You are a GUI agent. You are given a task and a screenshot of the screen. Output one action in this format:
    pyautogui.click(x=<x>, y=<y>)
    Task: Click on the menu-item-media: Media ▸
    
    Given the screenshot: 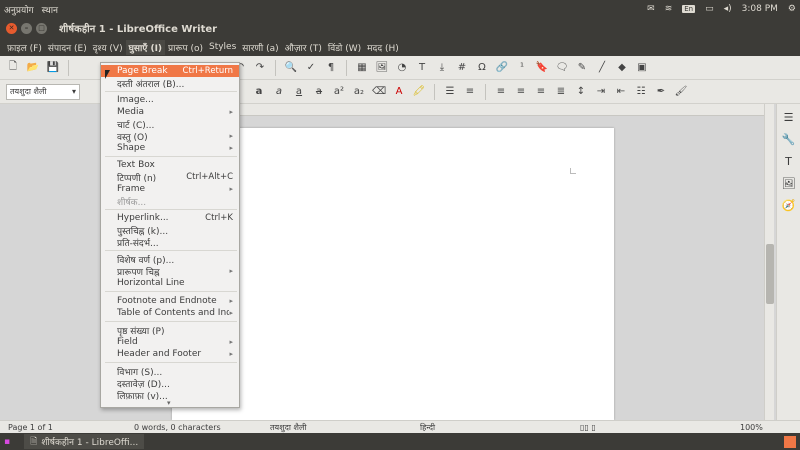 What is the action you would take?
    pyautogui.click(x=170, y=112)
    